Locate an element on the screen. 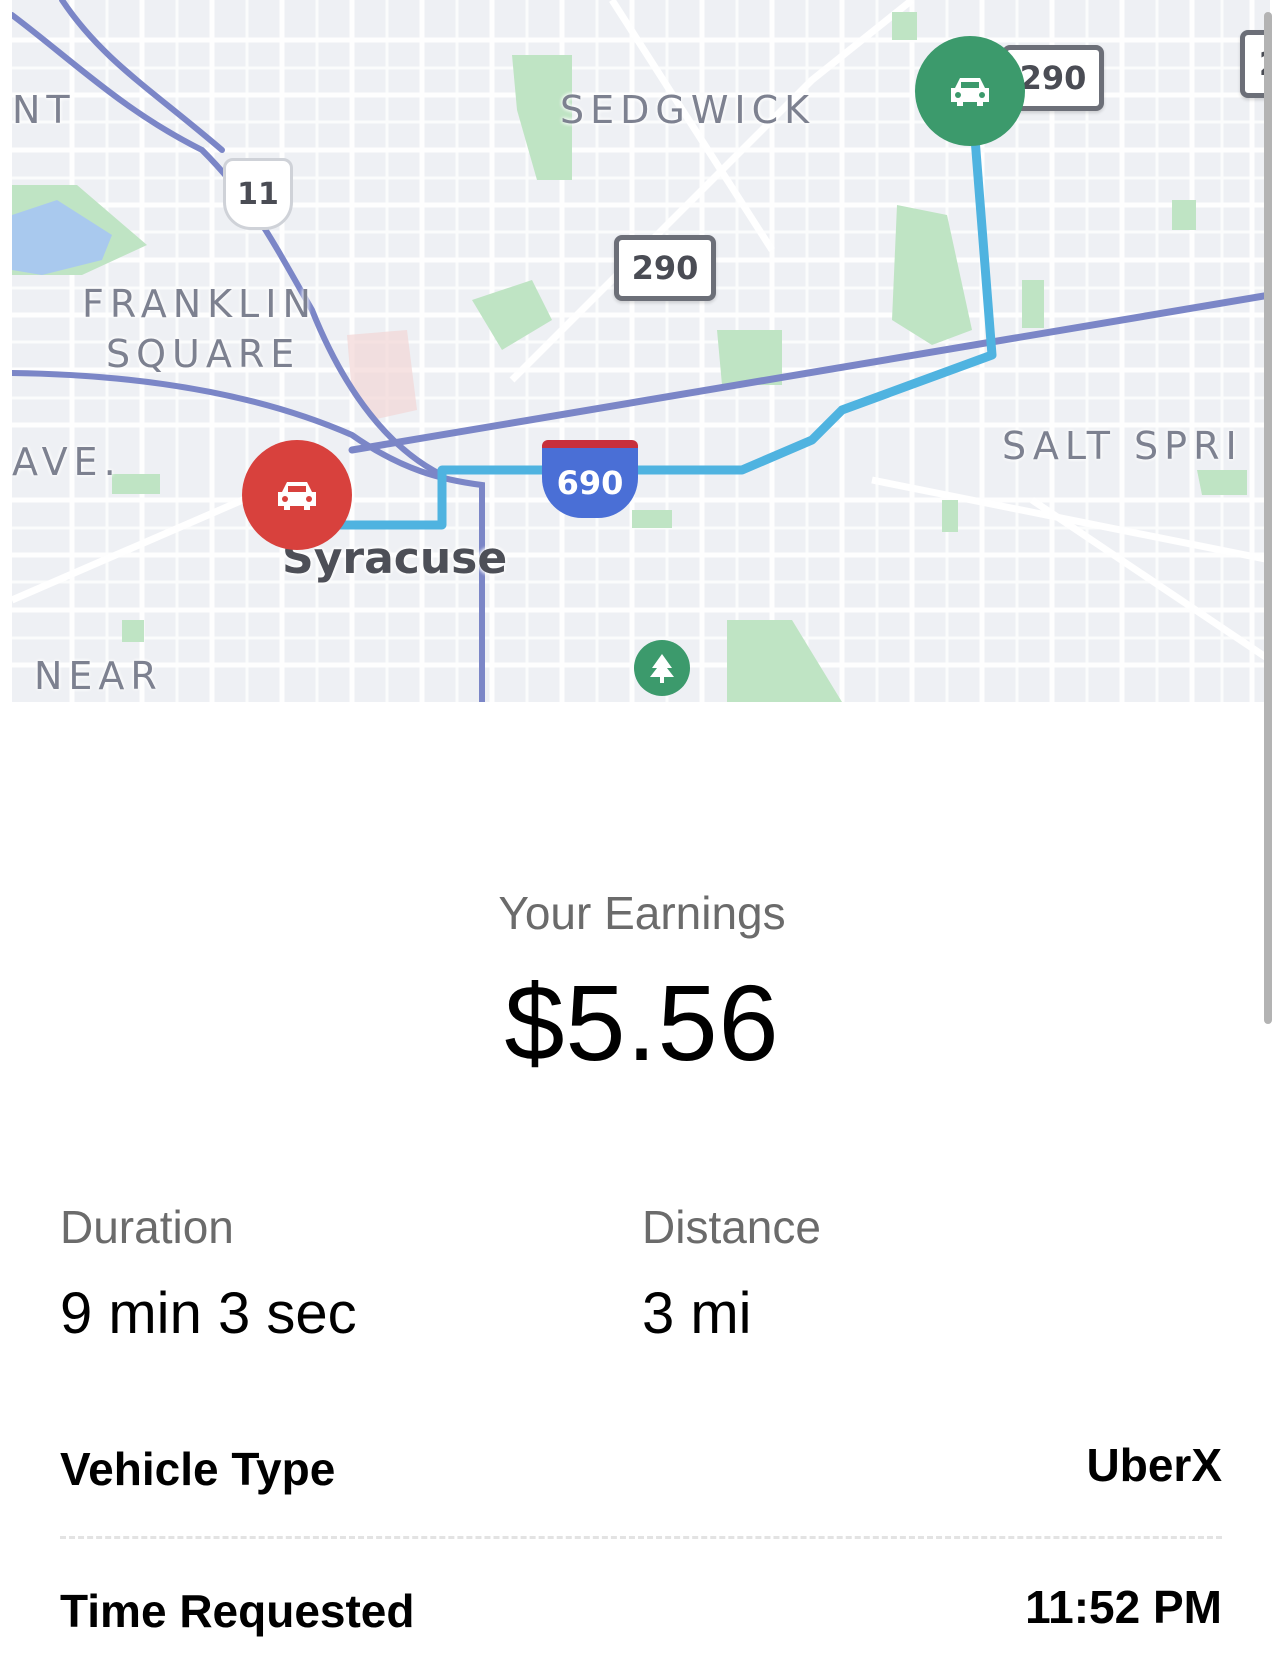  interstate-number: 690 is located at coordinates (590, 483).